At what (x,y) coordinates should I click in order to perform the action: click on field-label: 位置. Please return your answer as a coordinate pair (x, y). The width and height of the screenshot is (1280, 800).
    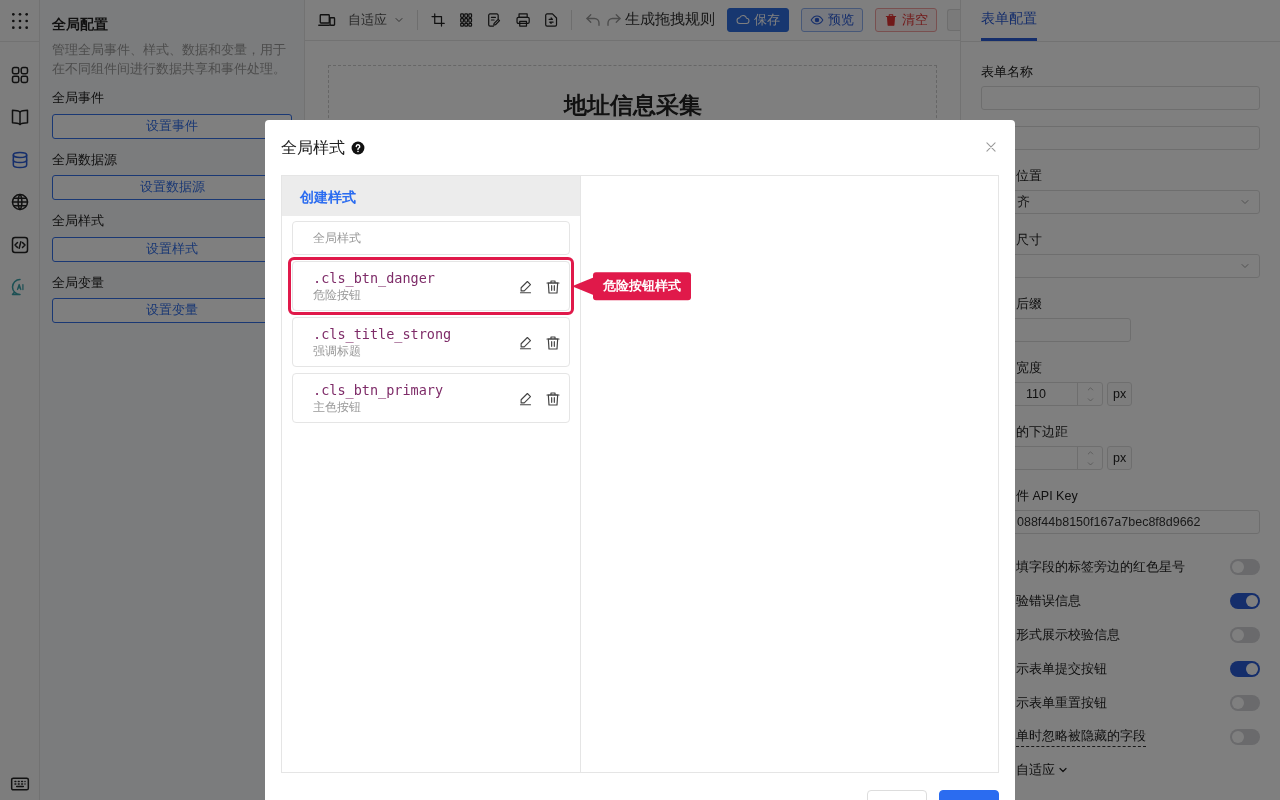
    Looking at the image, I should click on (1029, 176).